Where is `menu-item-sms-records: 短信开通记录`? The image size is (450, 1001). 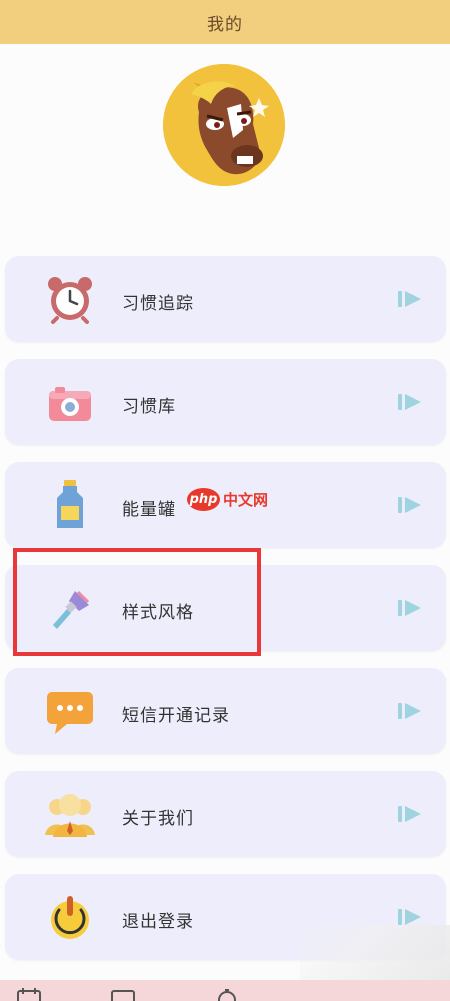
menu-item-sms-records: 短信开通记录 is located at coordinates (225, 711).